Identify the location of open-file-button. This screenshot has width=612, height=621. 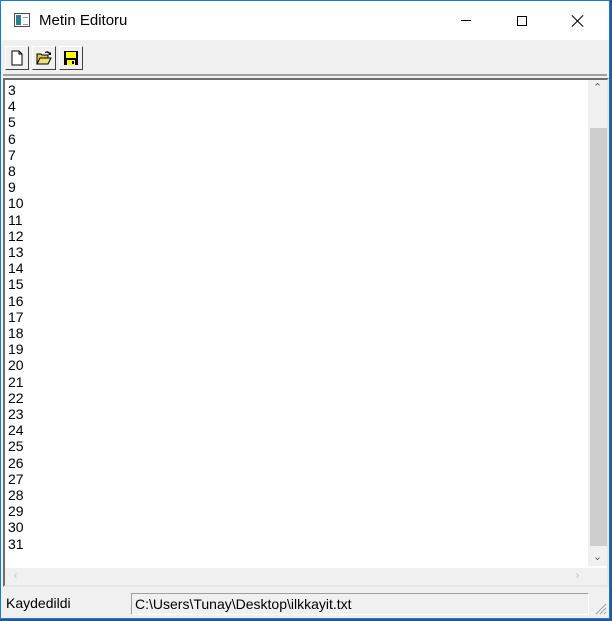
(44, 58).